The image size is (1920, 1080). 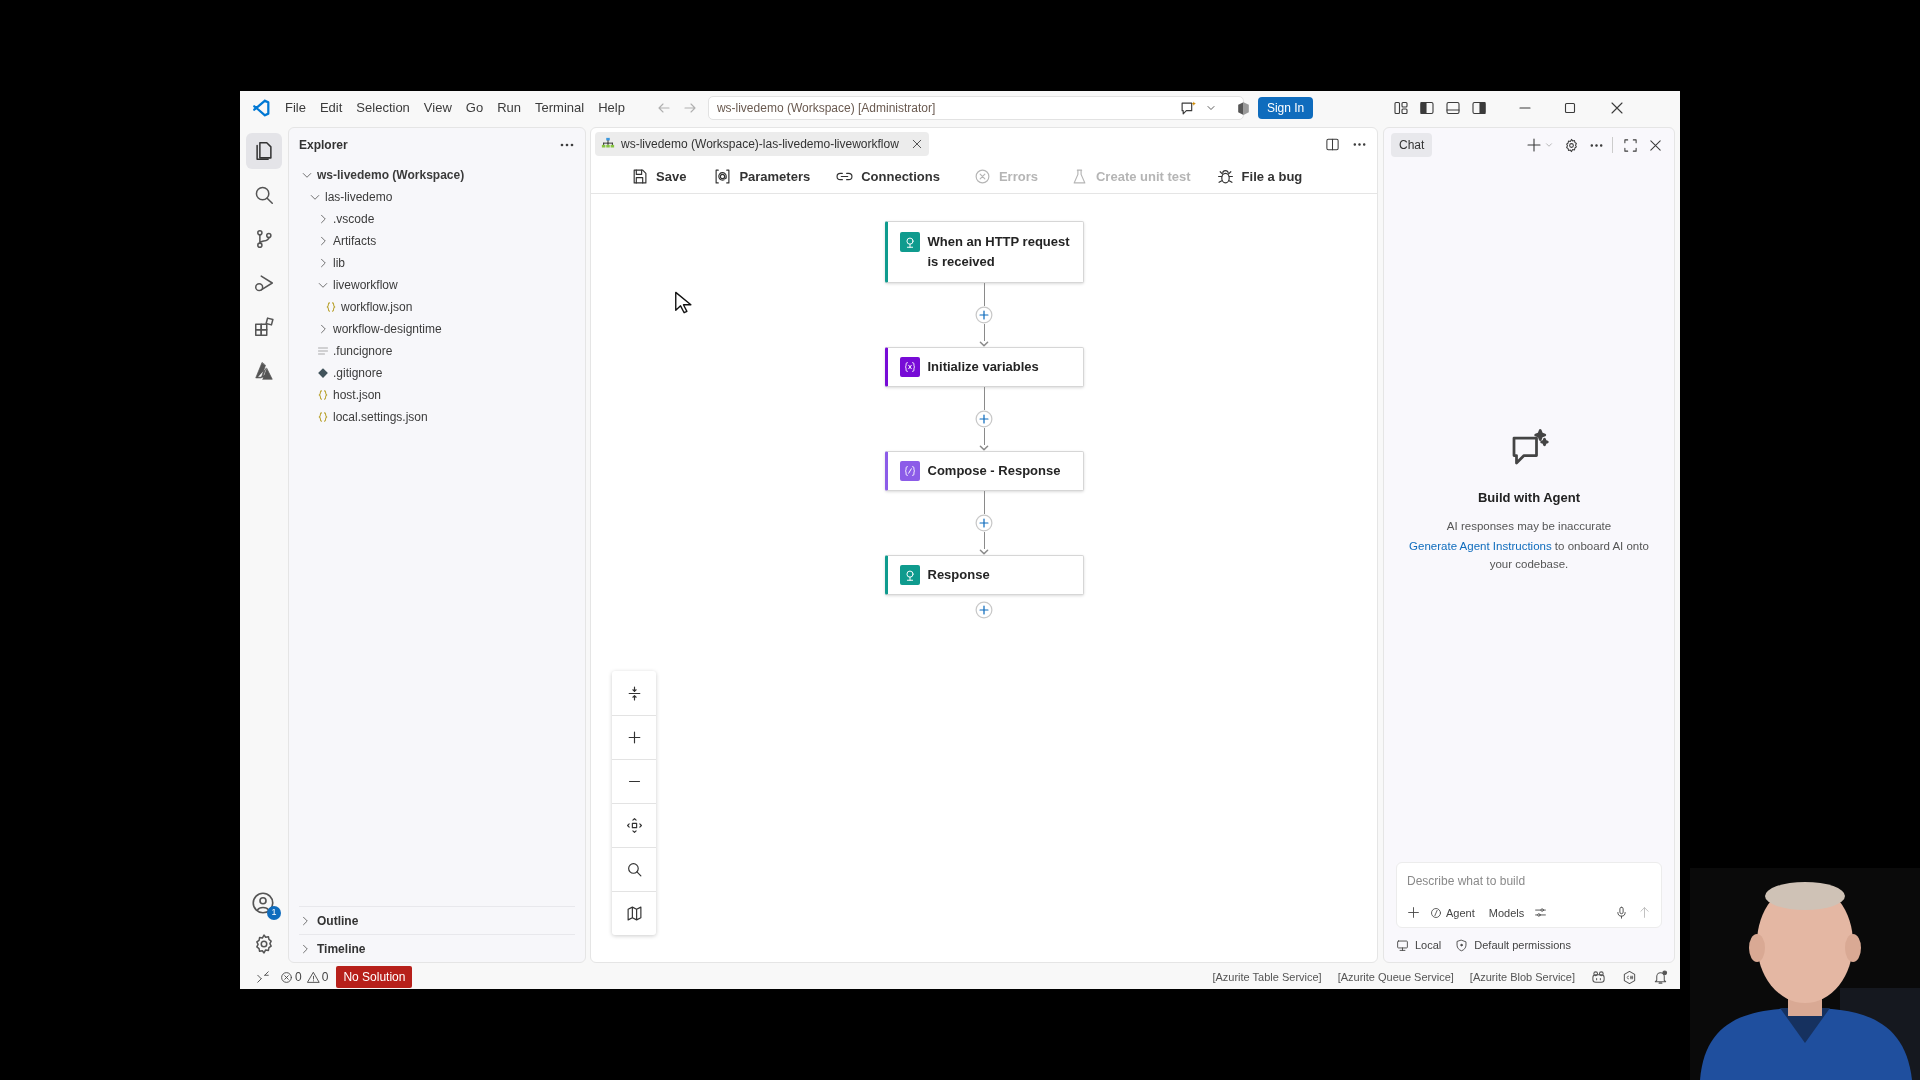 I want to click on panel-title: Explorer, so click(x=323, y=145).